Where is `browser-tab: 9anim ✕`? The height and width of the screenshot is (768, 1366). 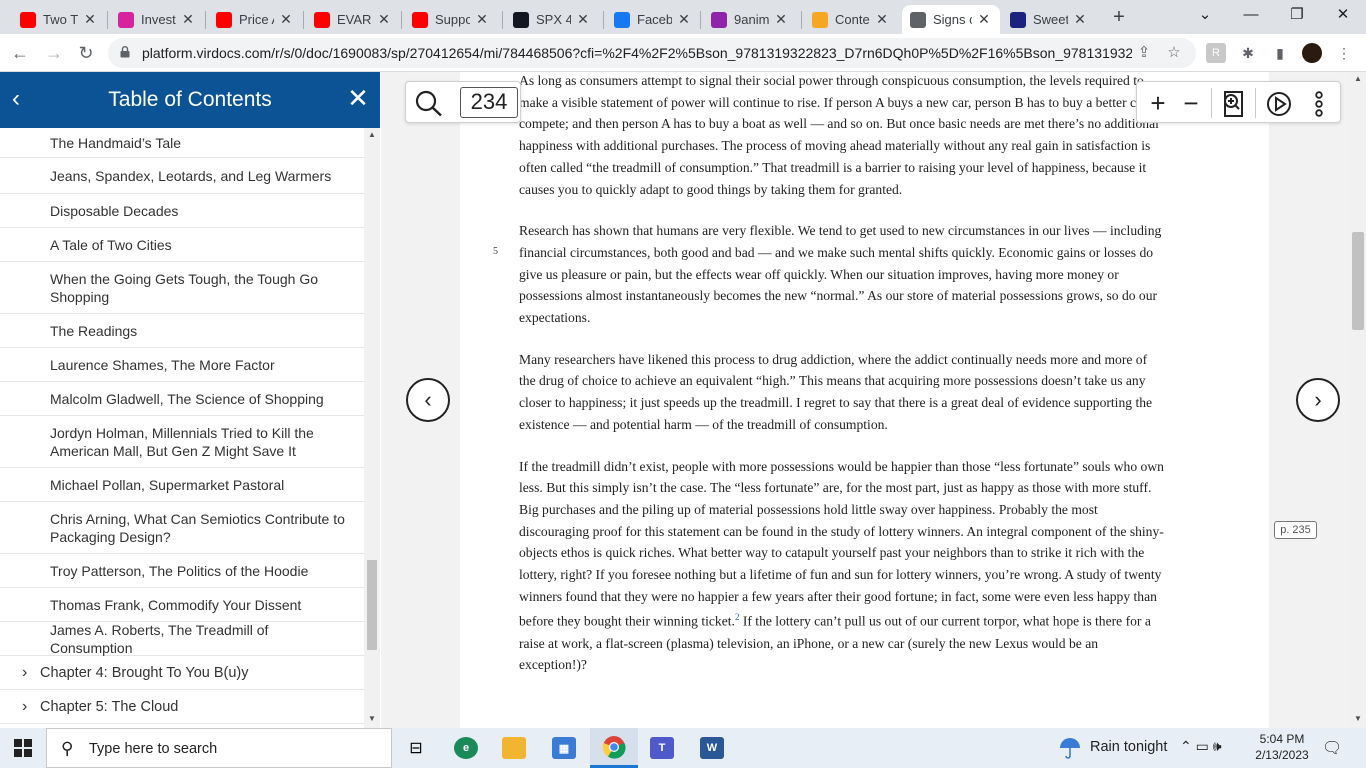 browser-tab: 9anim ✕ is located at coordinates (750, 19).